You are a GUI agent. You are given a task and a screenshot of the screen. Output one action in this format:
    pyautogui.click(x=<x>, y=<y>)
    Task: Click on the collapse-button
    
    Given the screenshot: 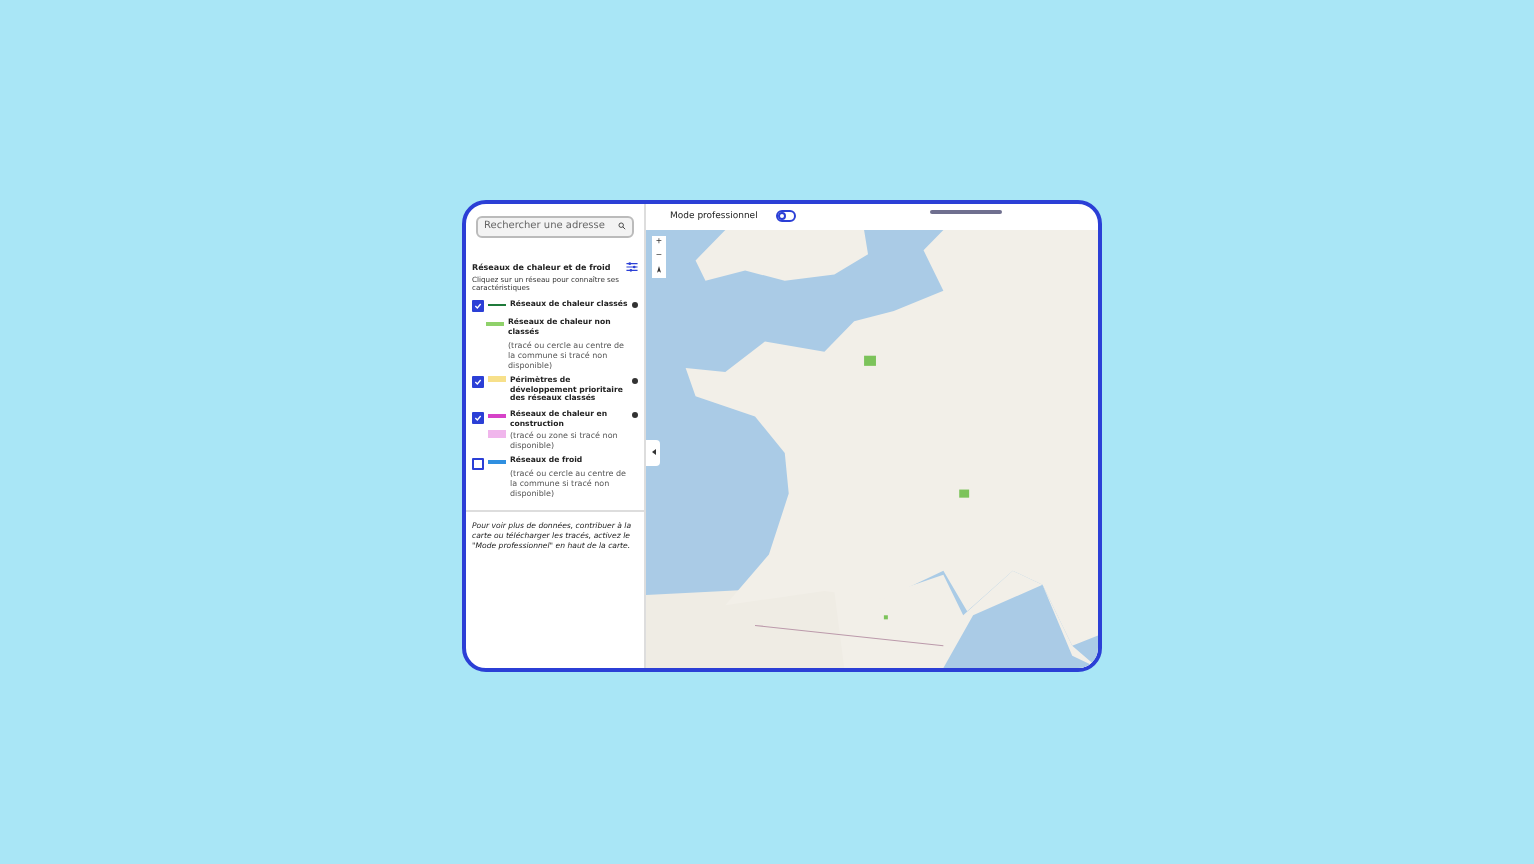 What is the action you would take?
    pyautogui.click(x=653, y=452)
    